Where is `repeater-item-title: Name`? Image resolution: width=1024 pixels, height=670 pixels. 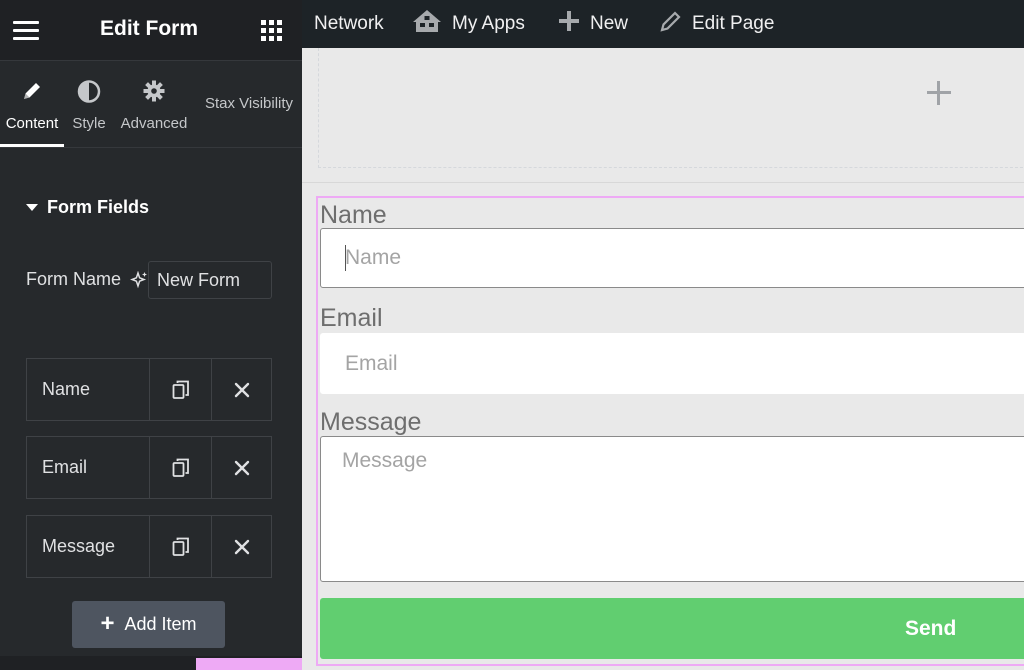
repeater-item-title: Name is located at coordinates (66, 389).